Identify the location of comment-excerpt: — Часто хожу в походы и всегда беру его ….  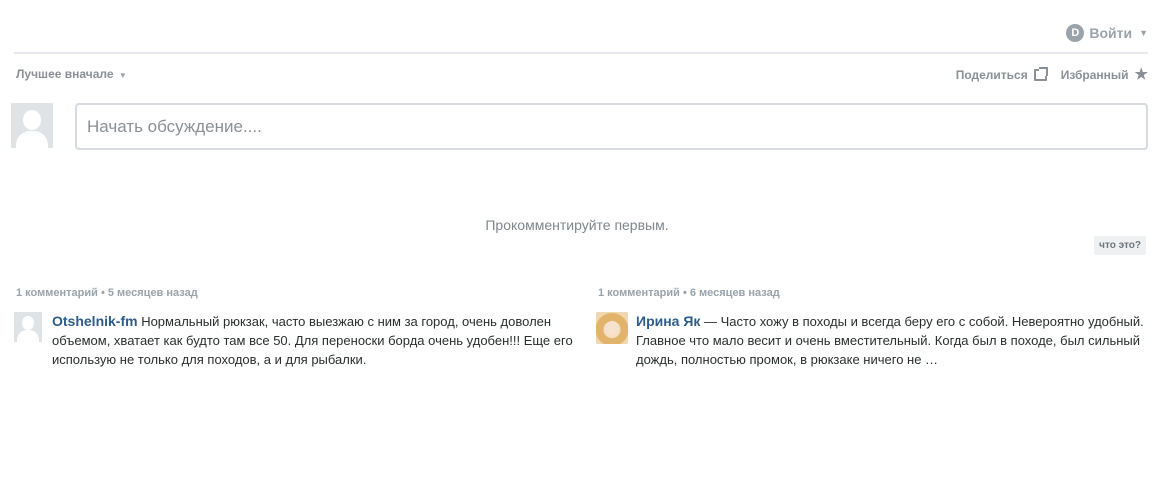
(890, 340).